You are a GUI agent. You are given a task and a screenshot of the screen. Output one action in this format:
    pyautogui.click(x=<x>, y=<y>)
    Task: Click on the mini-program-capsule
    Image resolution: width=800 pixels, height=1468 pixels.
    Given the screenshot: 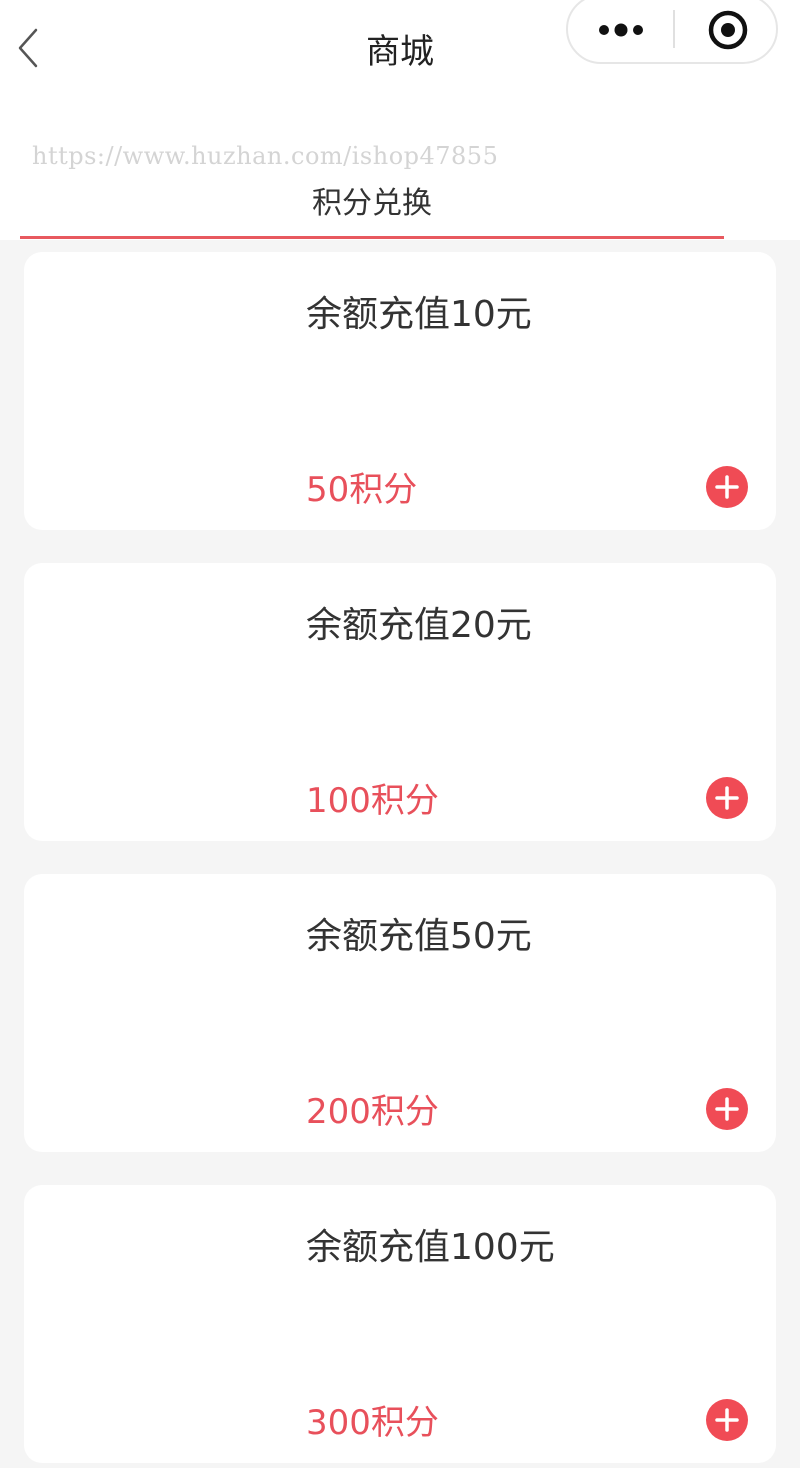 What is the action you would take?
    pyautogui.click(x=672, y=32)
    